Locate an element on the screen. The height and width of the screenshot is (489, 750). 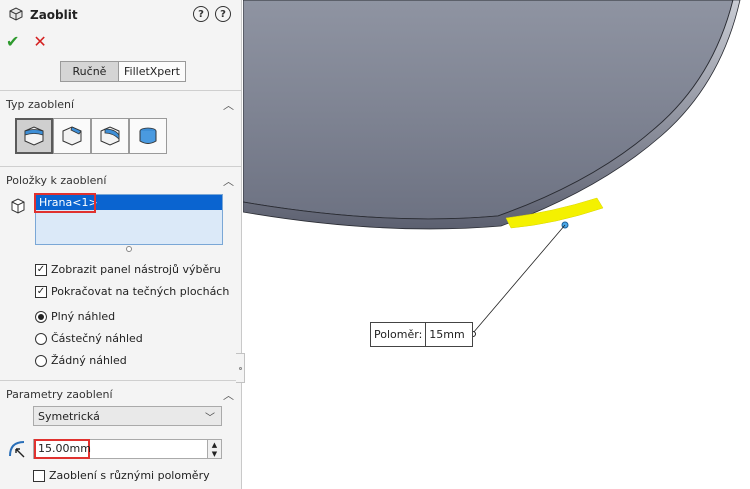
panel-title: Zaoblit is located at coordinates (54, 15).